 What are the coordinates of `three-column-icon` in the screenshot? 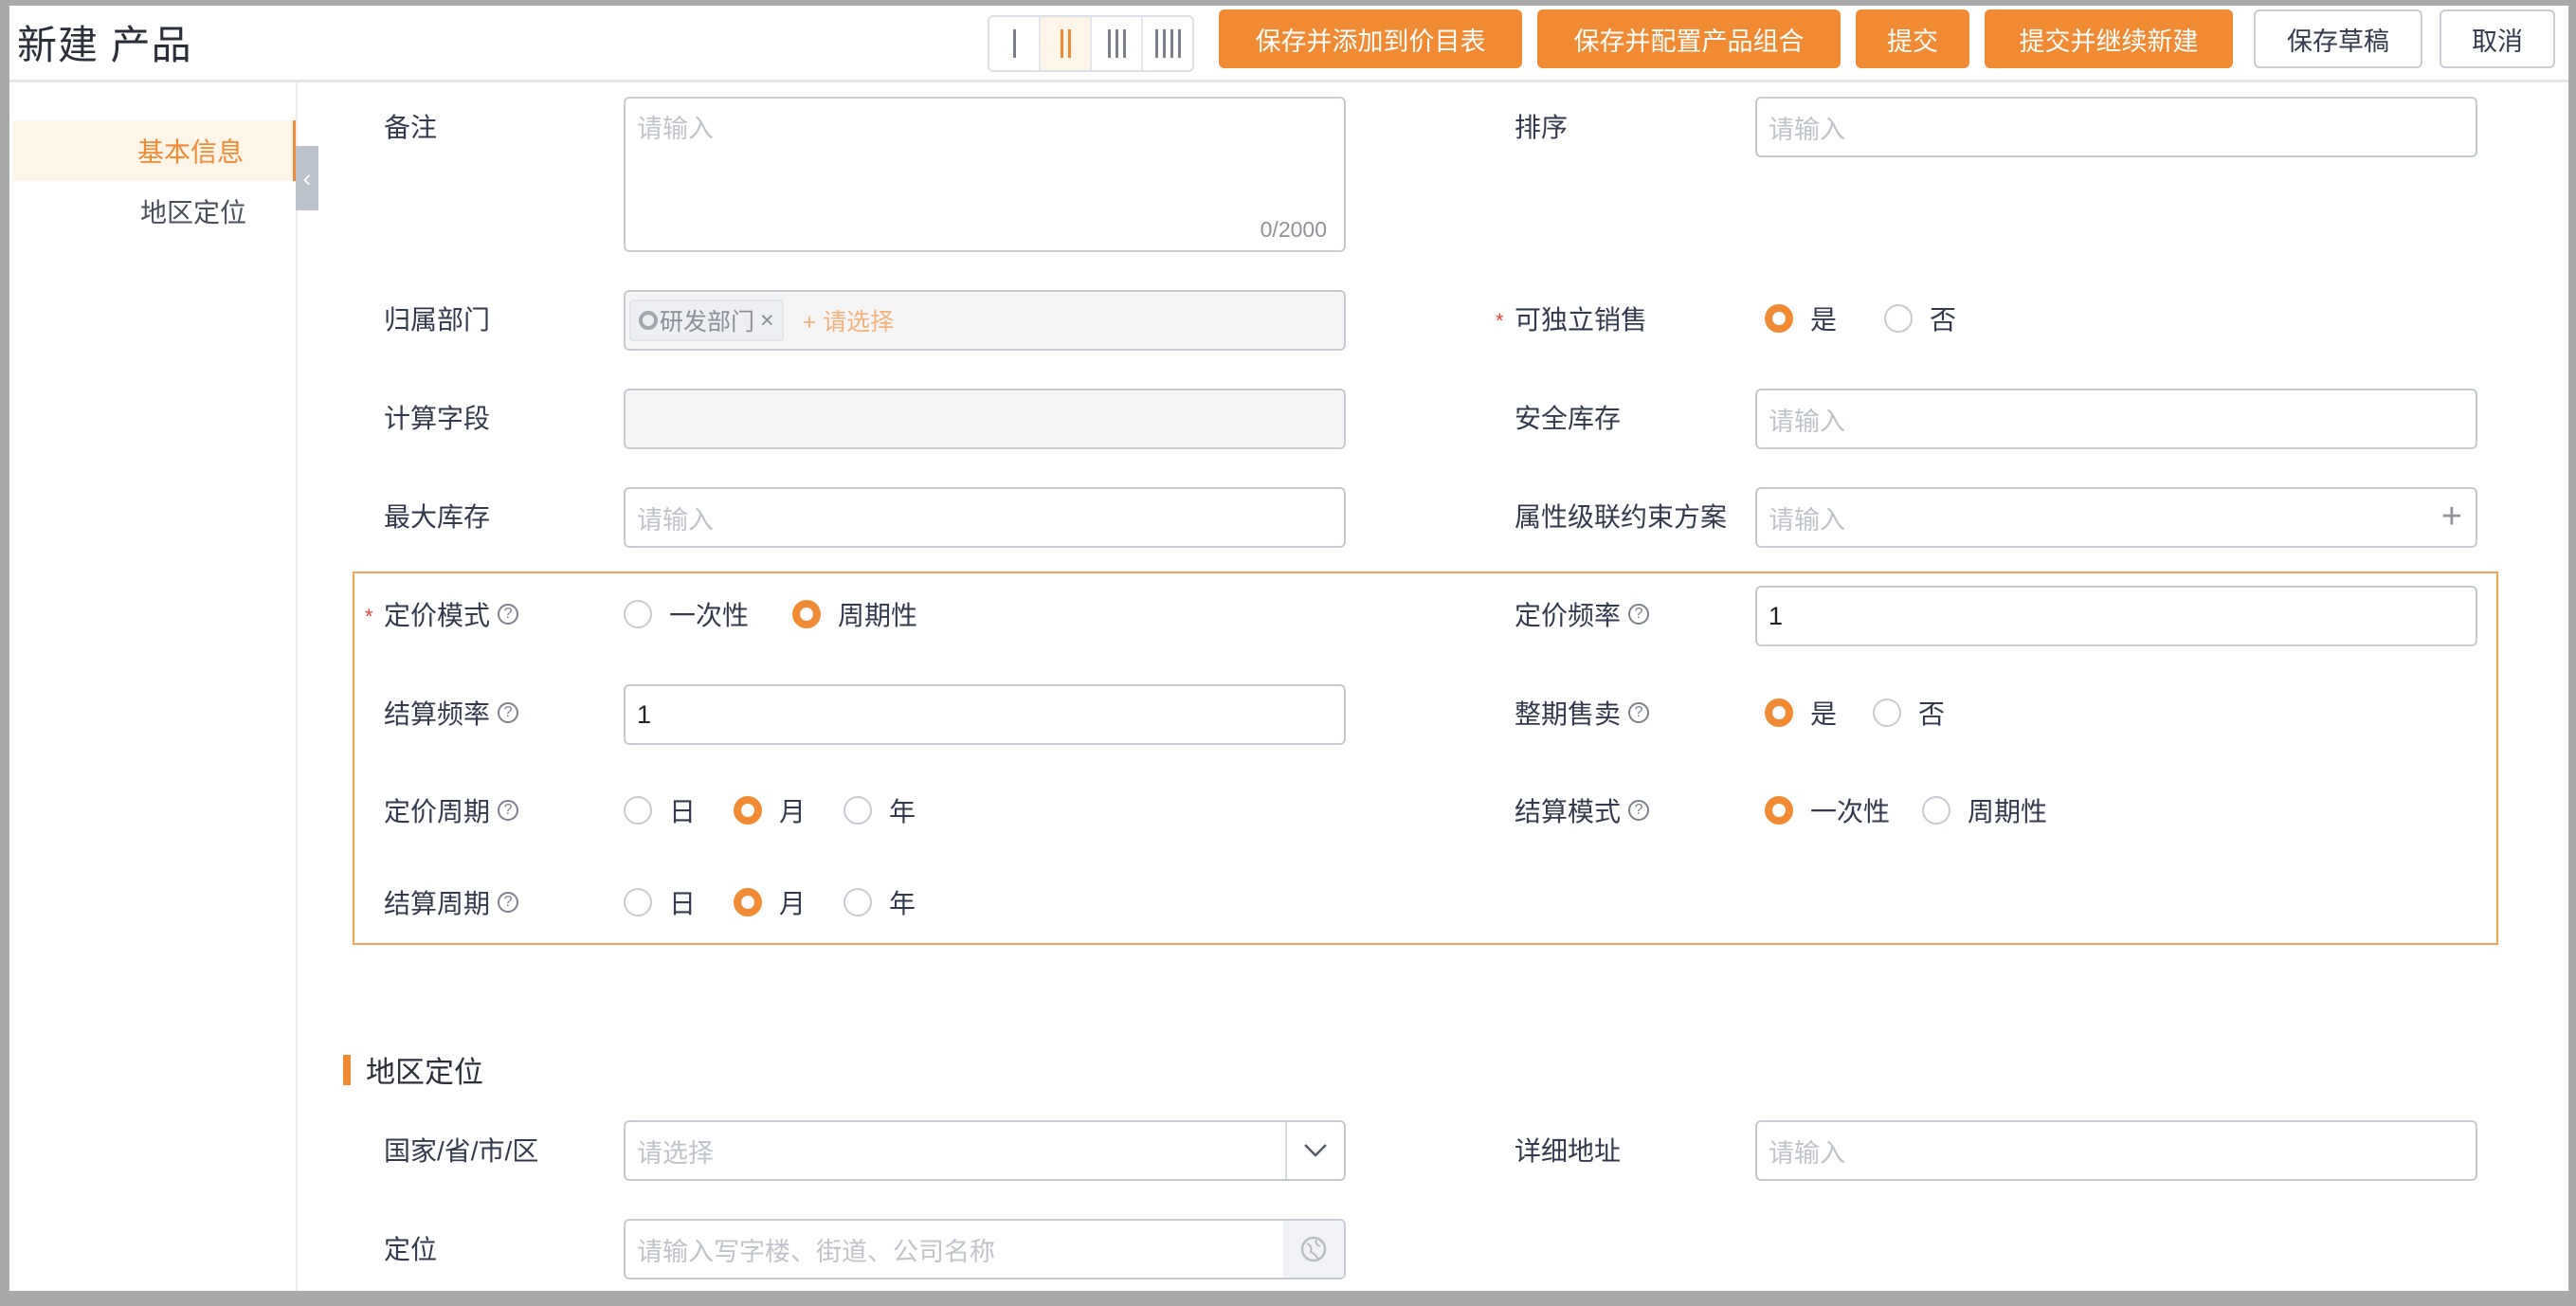 It's located at (1116, 43).